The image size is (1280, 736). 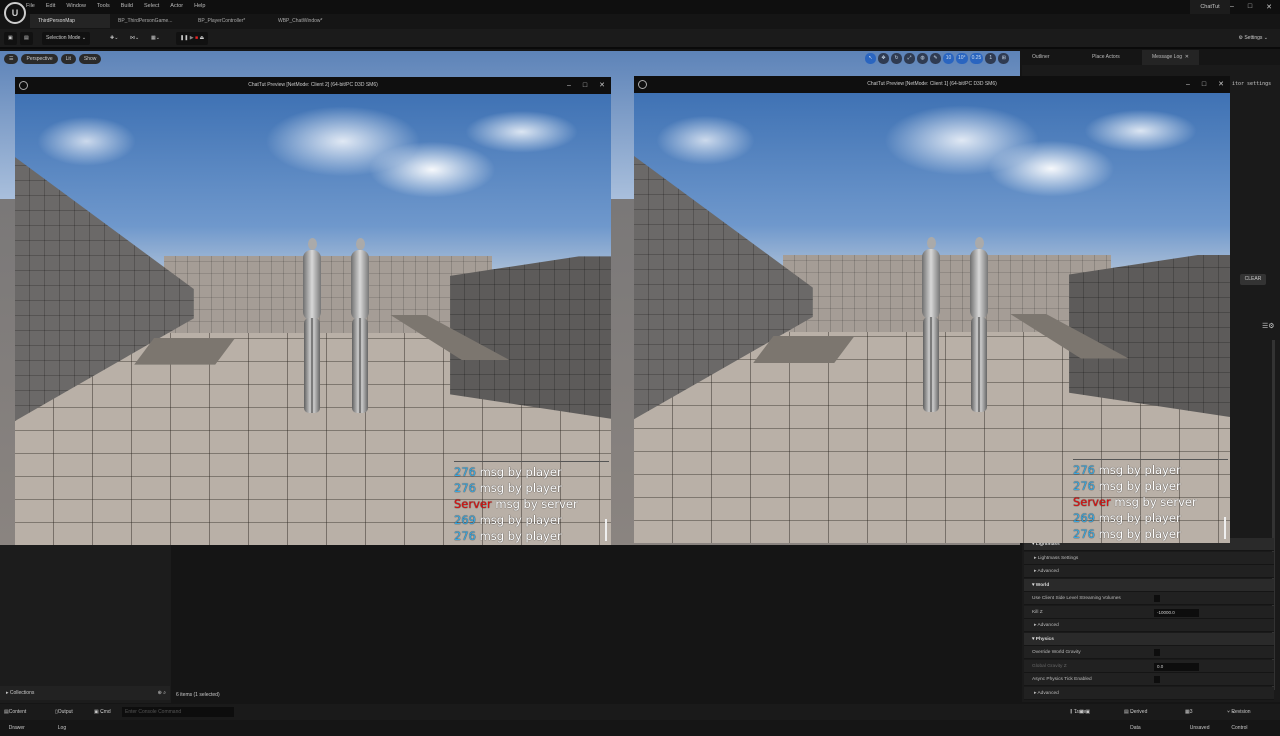 I want to click on tab-outliner: Outliner, so click(x=1052, y=57).